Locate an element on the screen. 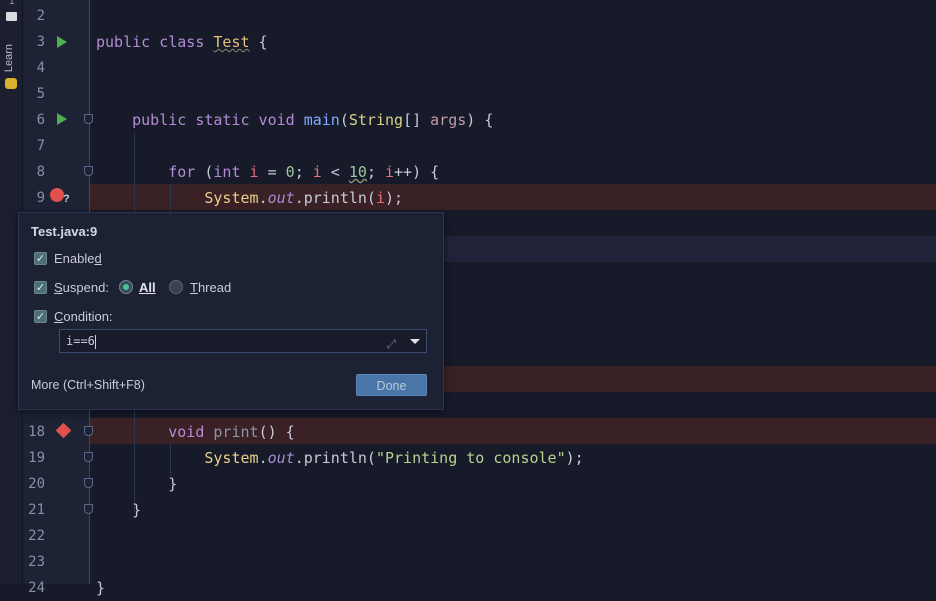 Image resolution: width=936 pixels, height=601 pixels. learn-tab: Learn is located at coordinates (9, 58).